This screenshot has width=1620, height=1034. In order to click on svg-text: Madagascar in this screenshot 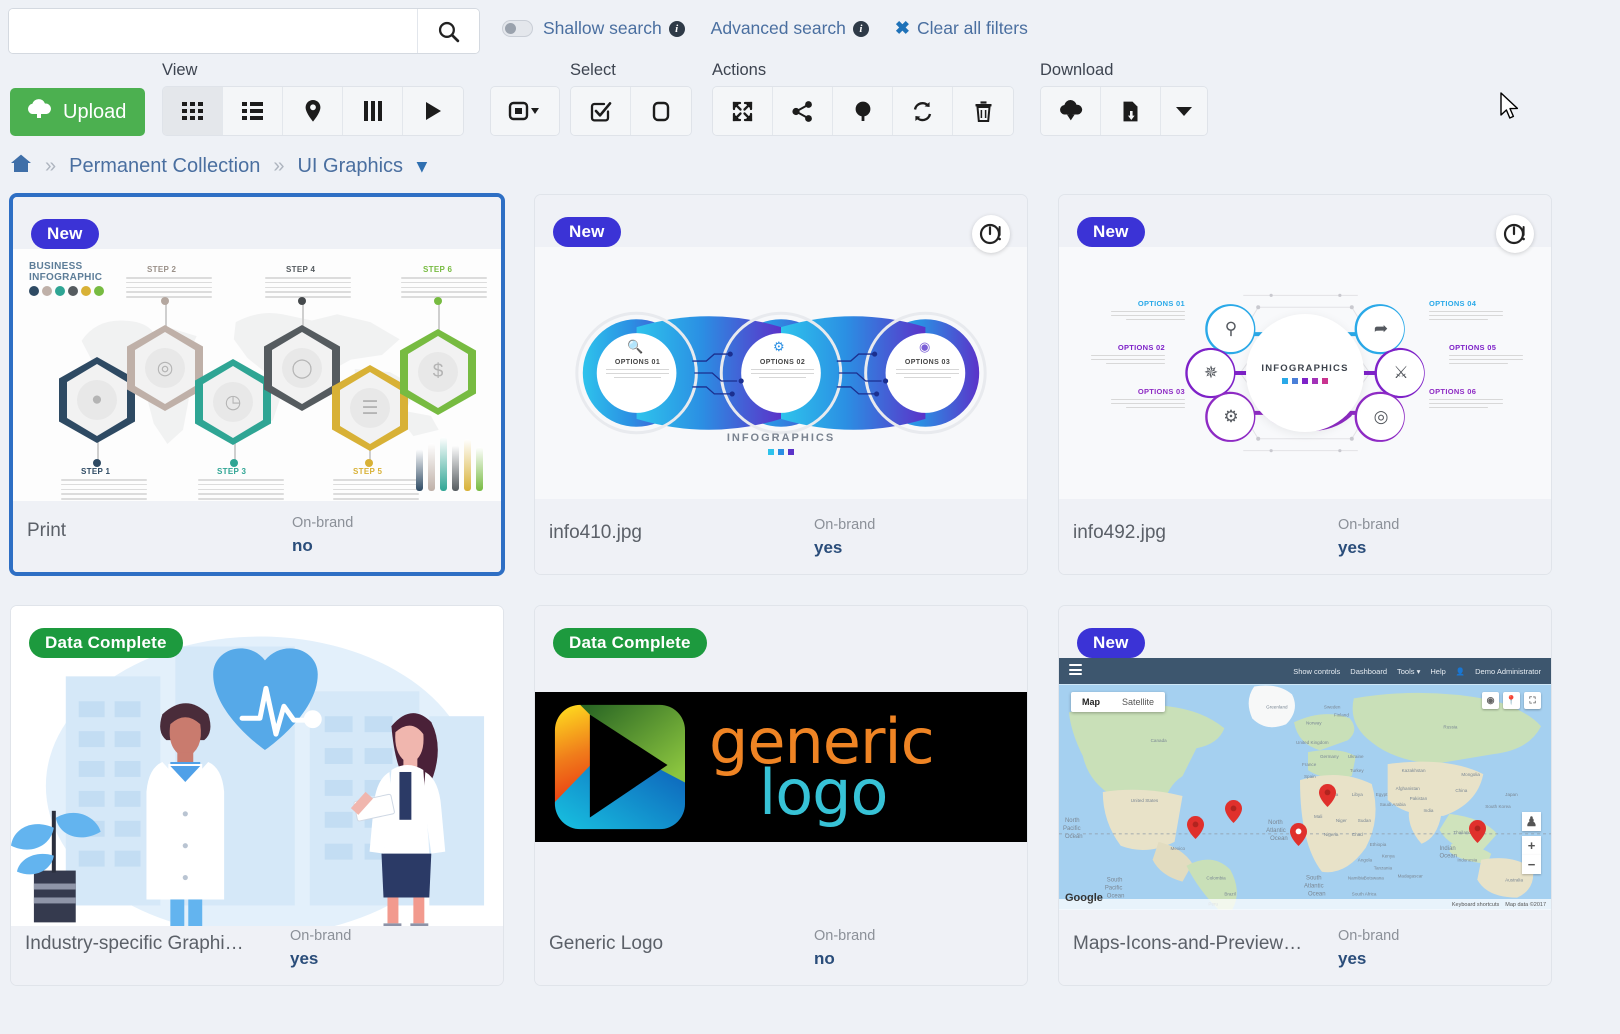, I will do `click(1411, 876)`.